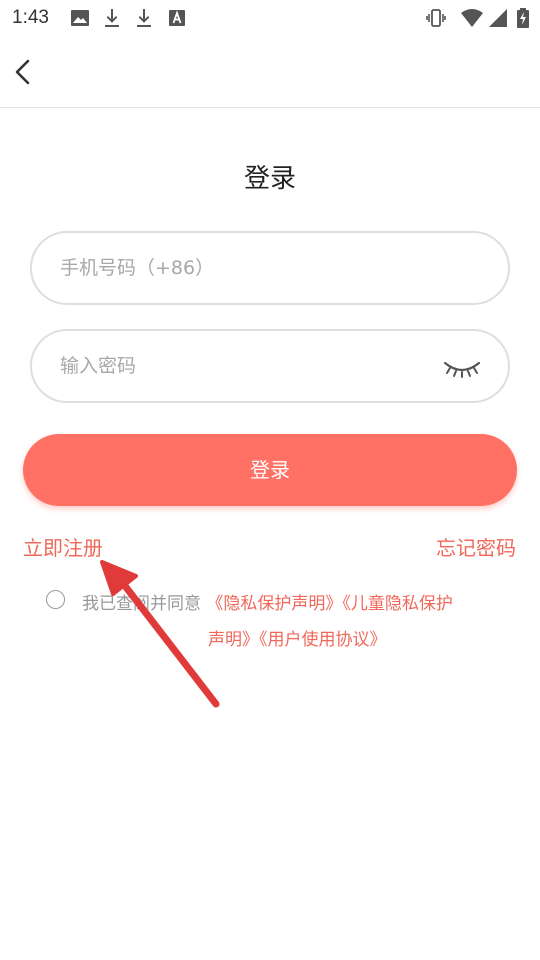 The height and width of the screenshot is (960, 540). Describe the element at coordinates (472, 18) in the screenshot. I see `wifi-icon` at that location.